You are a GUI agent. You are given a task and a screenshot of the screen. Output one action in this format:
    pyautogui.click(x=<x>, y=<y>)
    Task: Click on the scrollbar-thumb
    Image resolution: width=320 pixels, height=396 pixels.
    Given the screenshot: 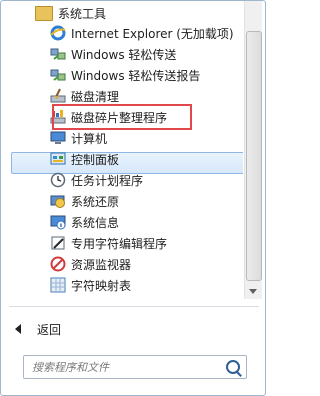 What is the action you would take?
    pyautogui.click(x=254, y=156)
    